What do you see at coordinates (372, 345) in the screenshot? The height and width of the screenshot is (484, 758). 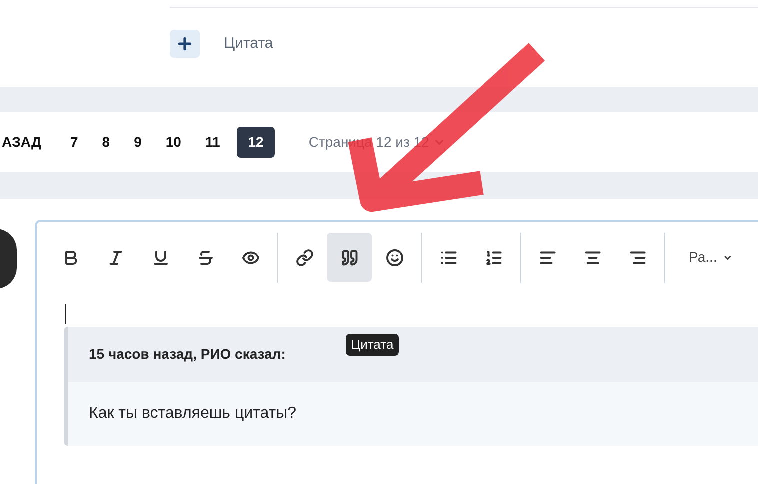 I see `tooltip: Цитата` at bounding box center [372, 345].